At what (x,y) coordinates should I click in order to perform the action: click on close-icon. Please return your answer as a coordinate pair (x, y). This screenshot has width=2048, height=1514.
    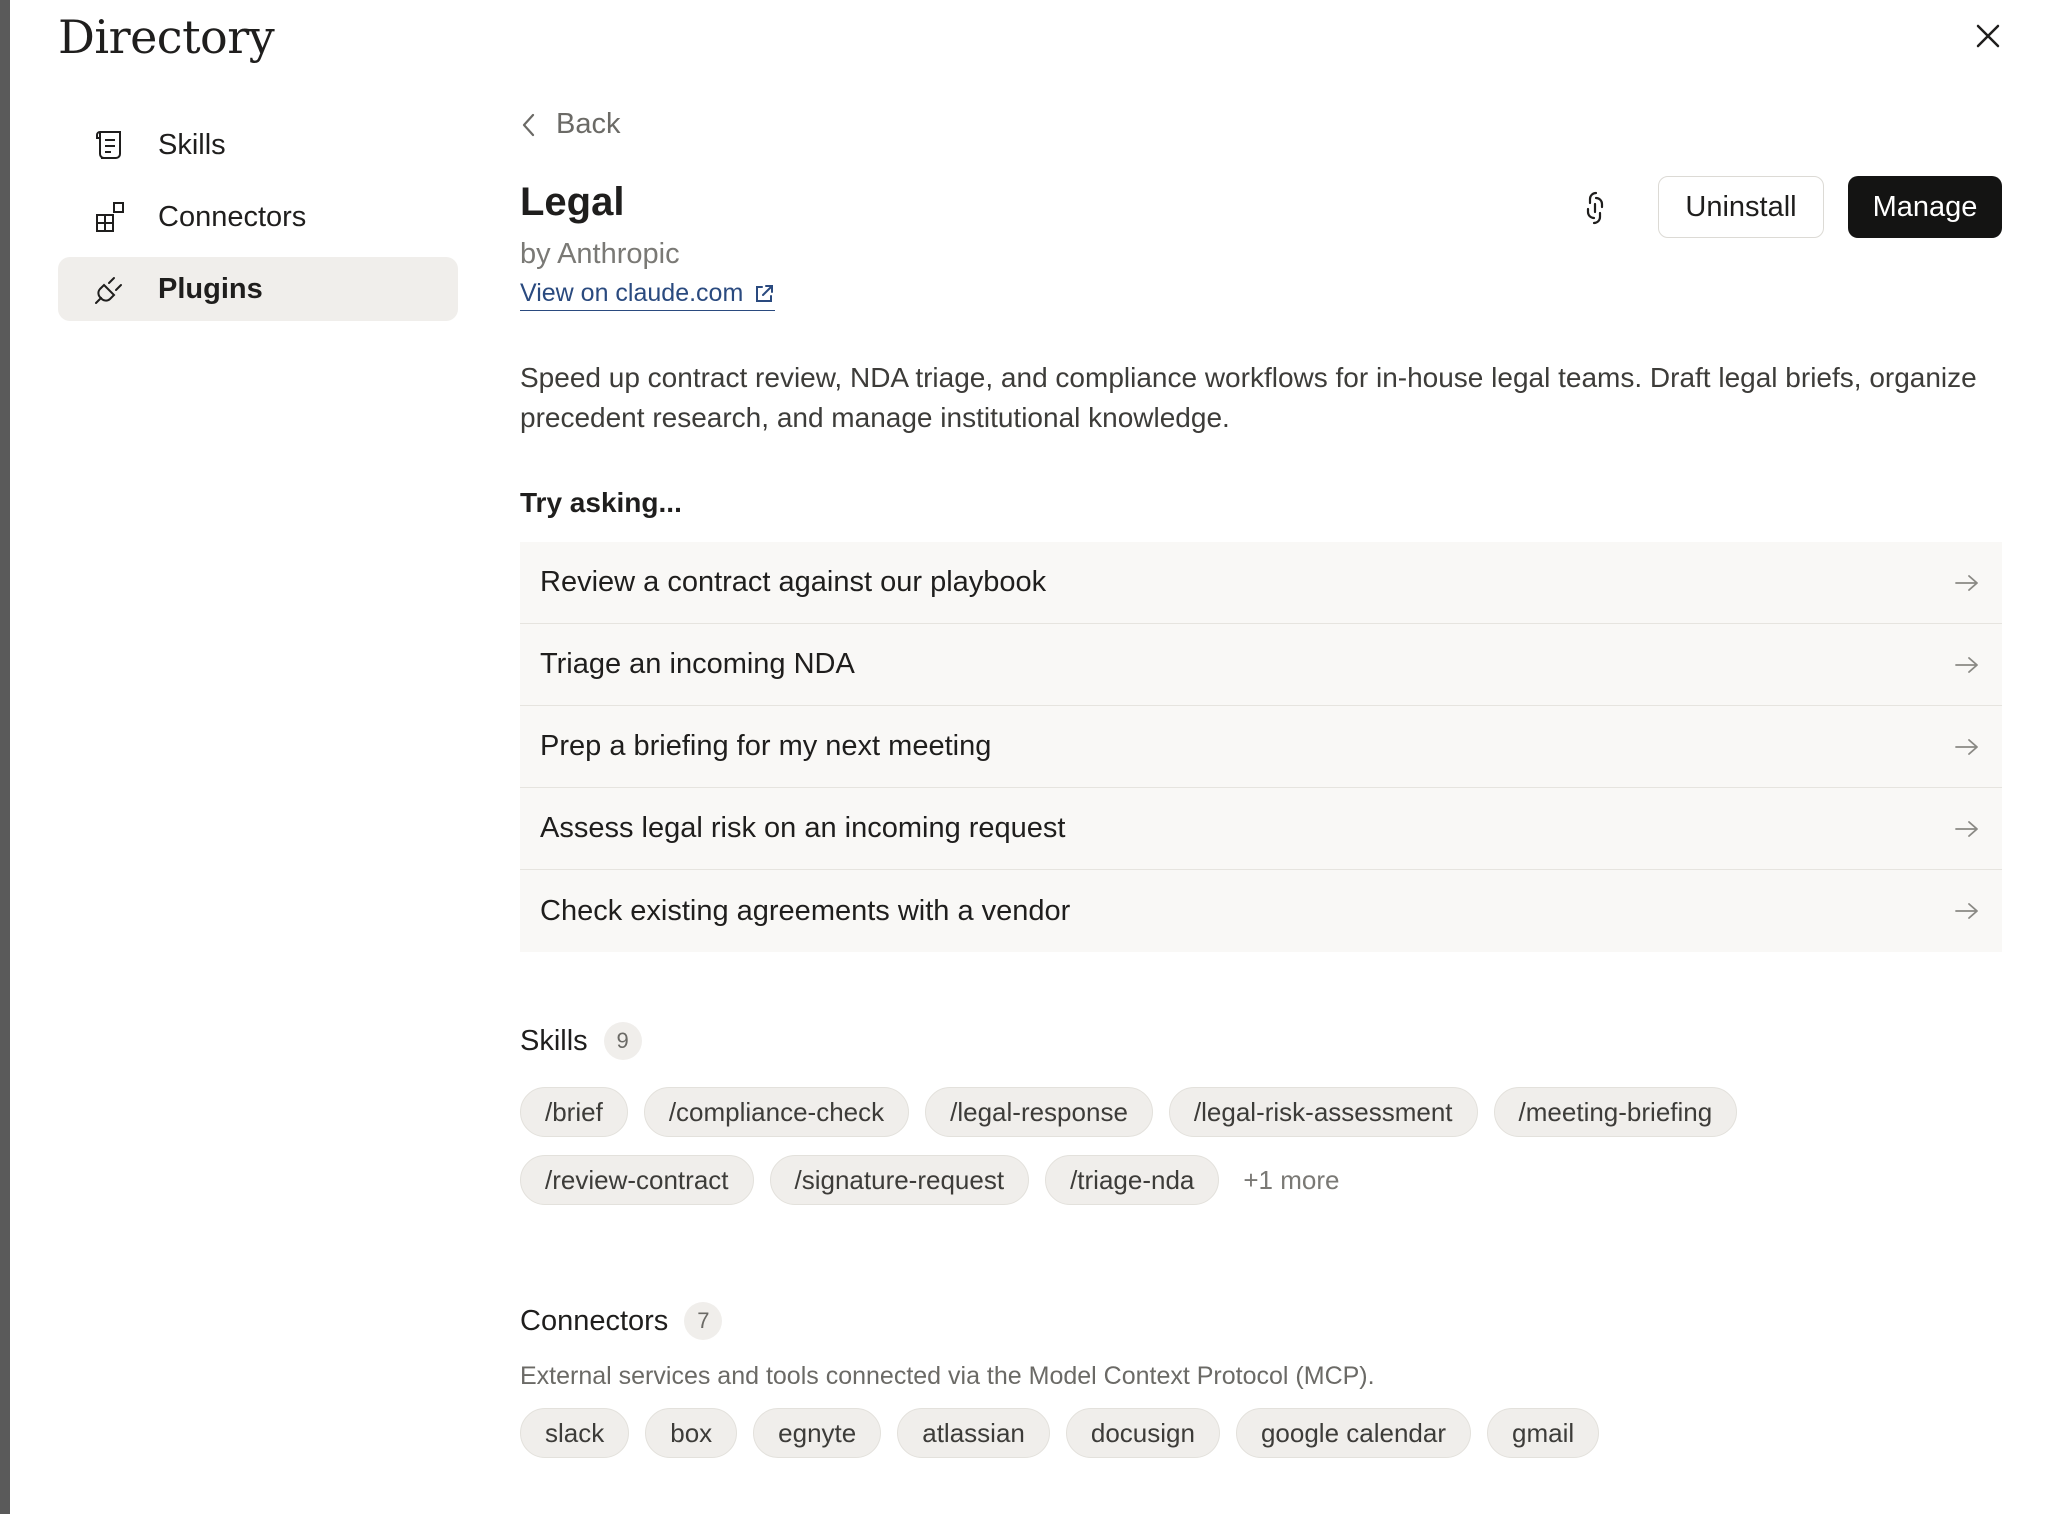
    Looking at the image, I should click on (1988, 36).